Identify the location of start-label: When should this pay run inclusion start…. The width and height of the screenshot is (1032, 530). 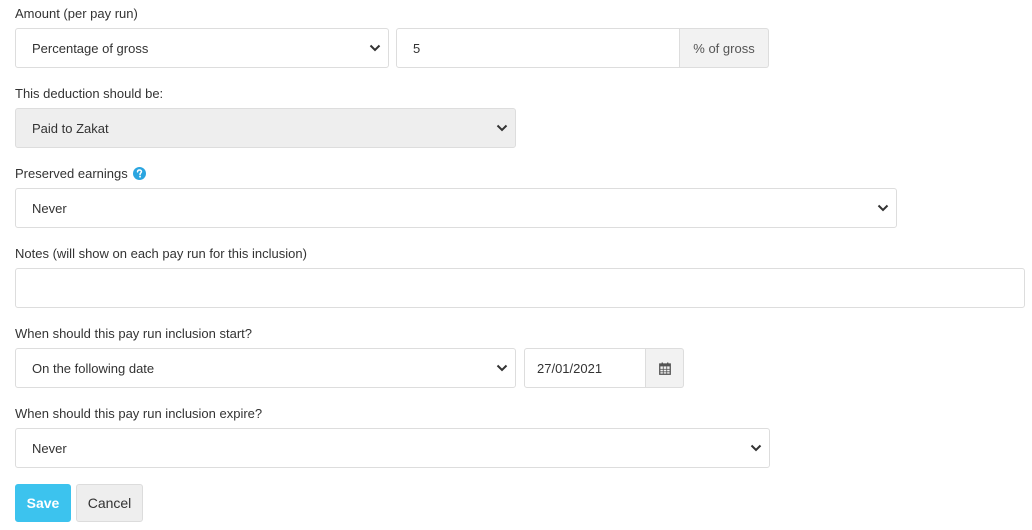
(134, 333).